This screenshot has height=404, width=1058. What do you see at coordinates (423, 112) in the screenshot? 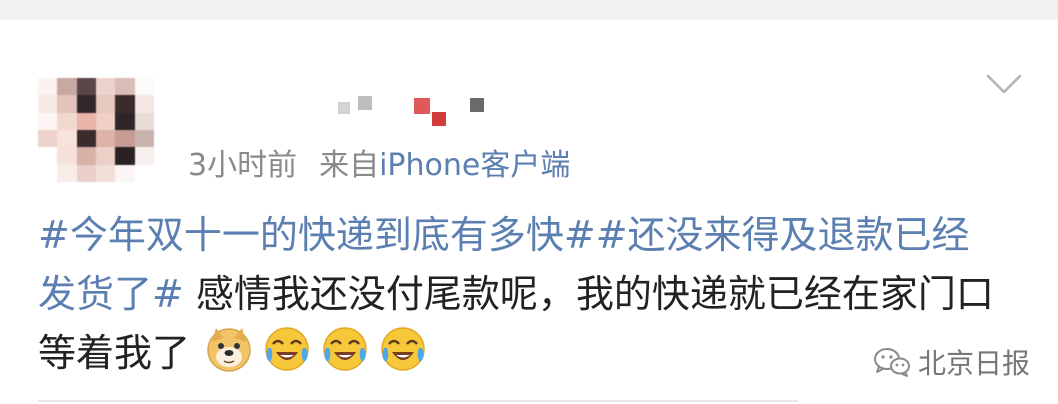
I see `username-redacted` at bounding box center [423, 112].